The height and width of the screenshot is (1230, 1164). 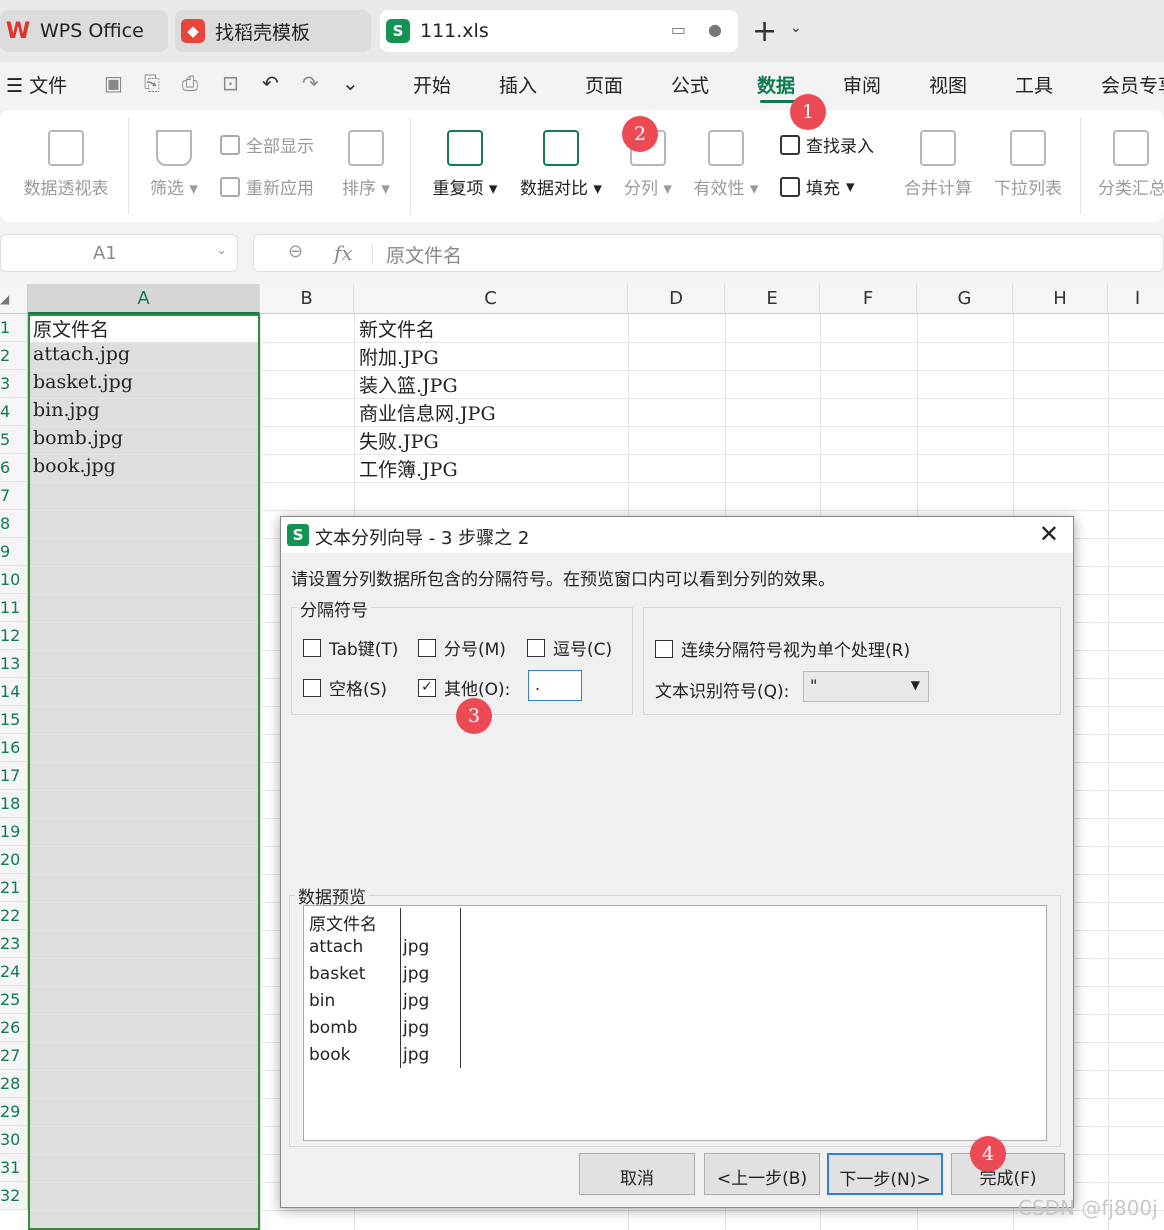 What do you see at coordinates (427, 412) in the screenshot?
I see `cell-c4: 商业信息网.JPG` at bounding box center [427, 412].